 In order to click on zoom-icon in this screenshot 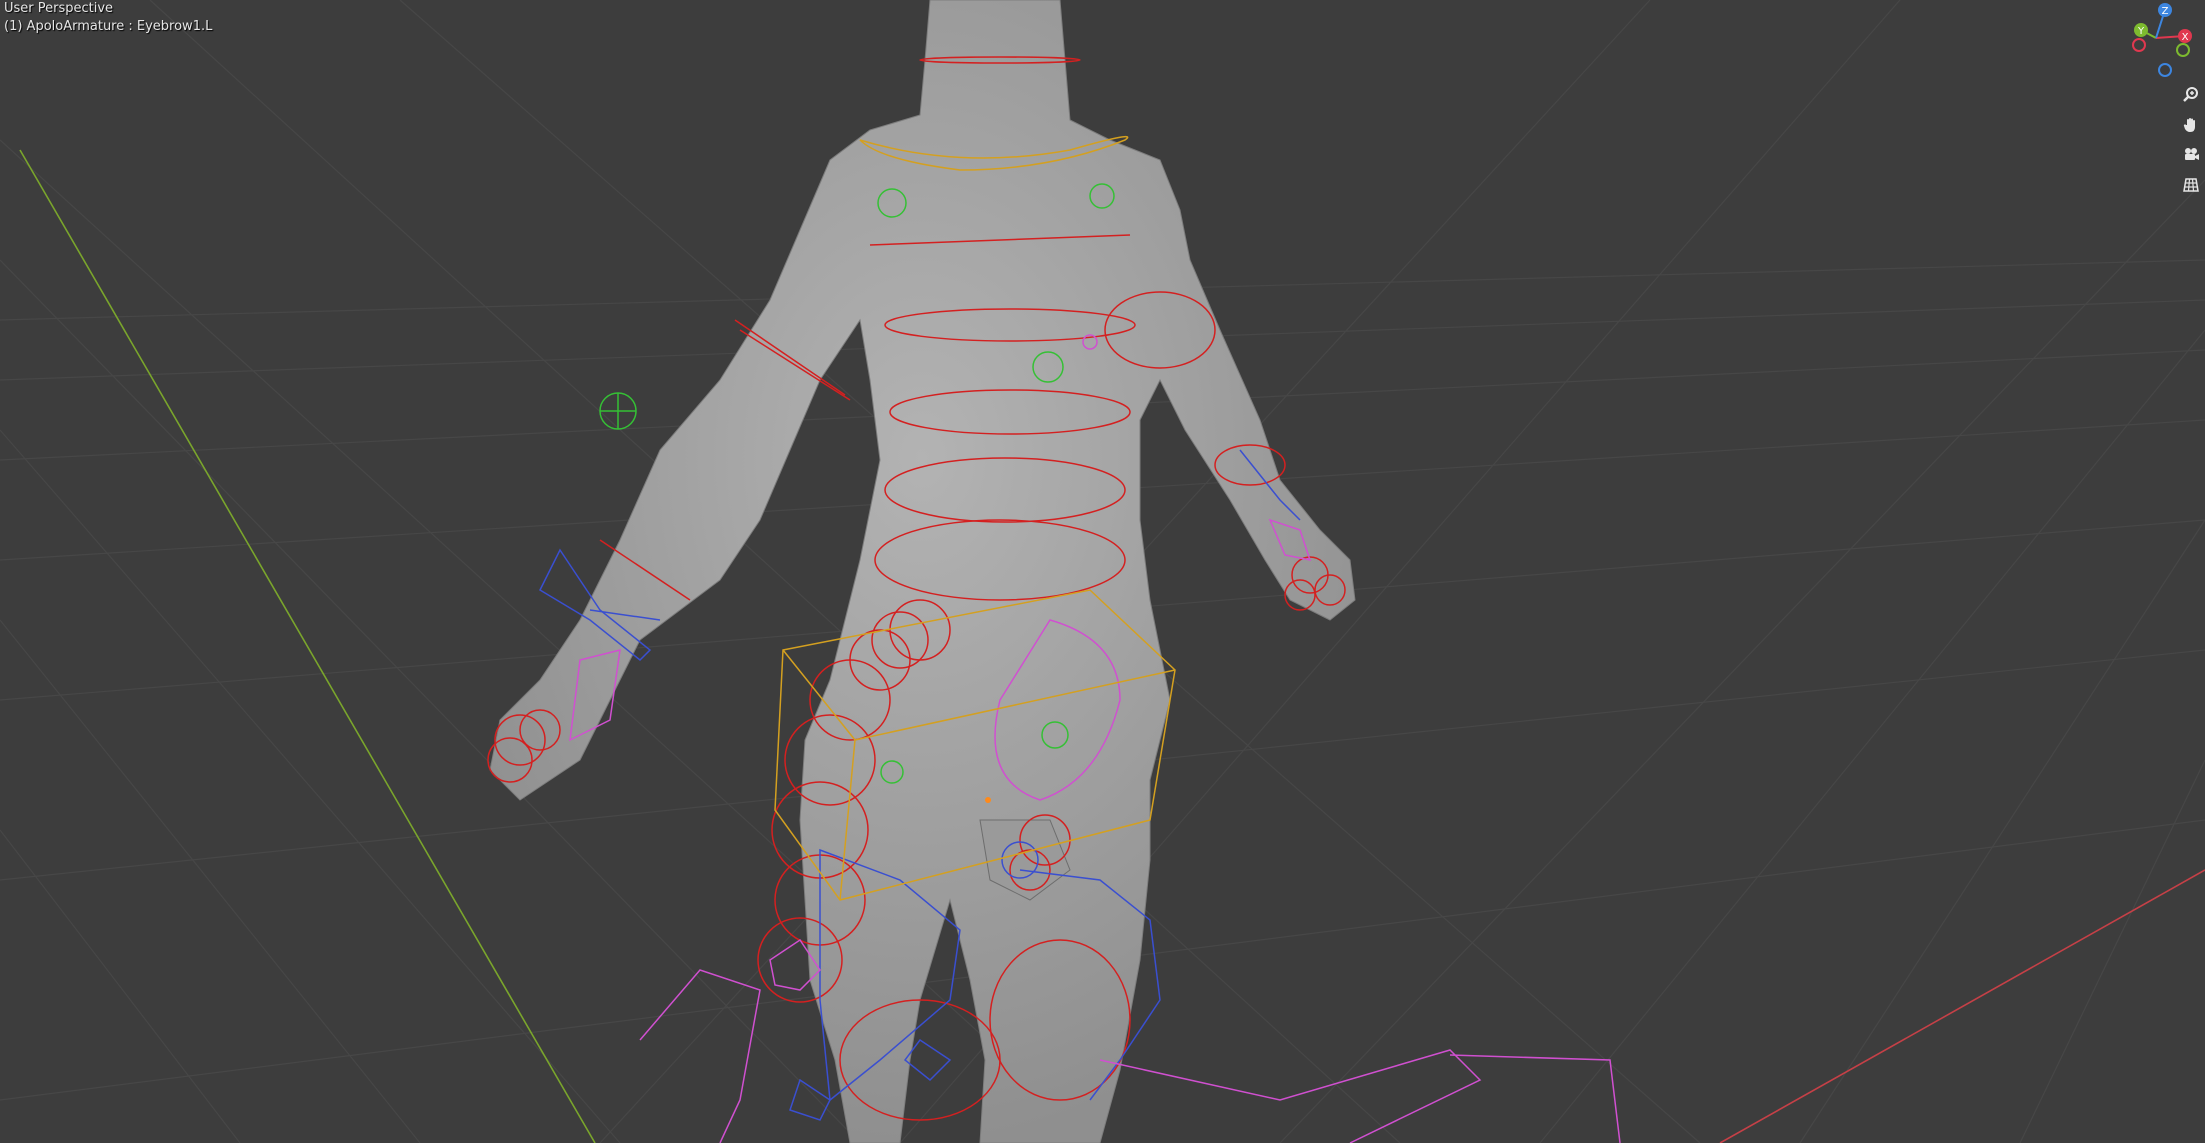, I will do `click(2190, 94)`.